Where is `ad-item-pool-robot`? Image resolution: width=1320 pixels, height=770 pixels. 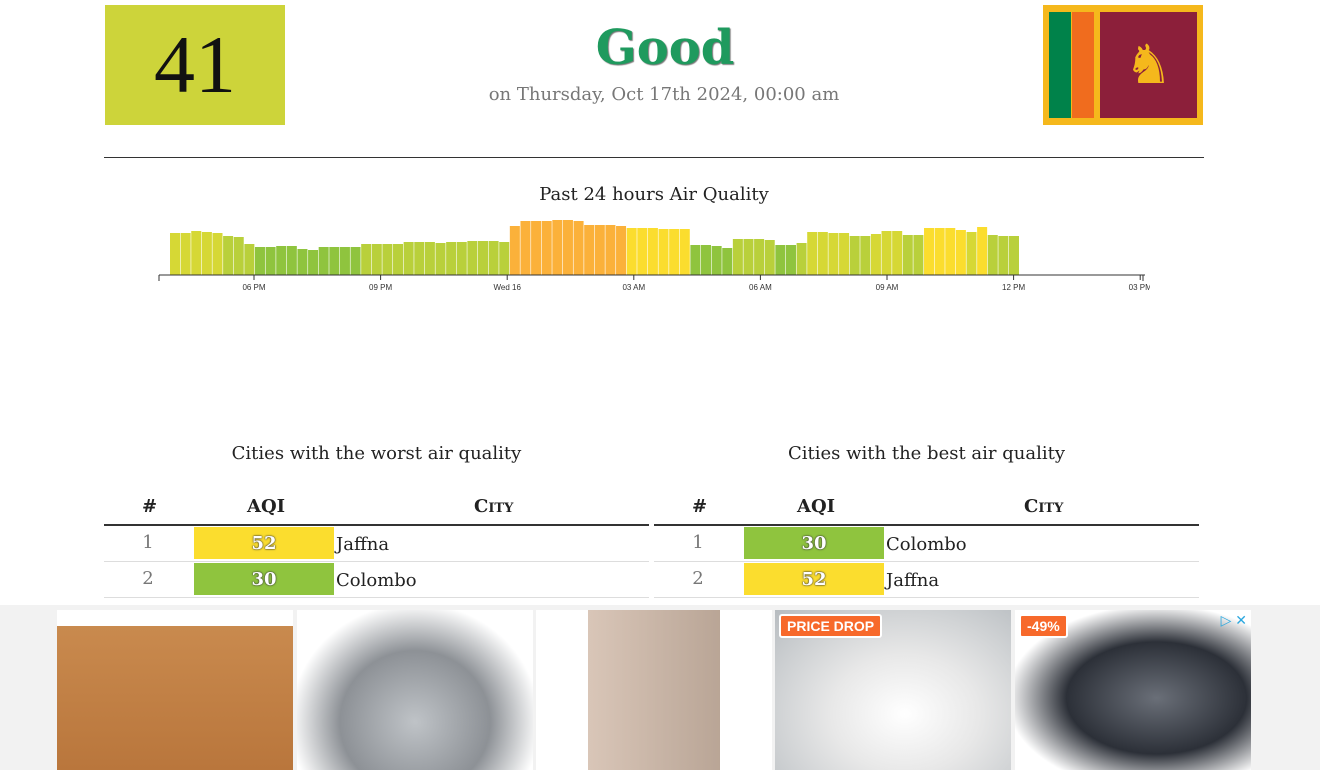 ad-item-pool-robot is located at coordinates (415, 690).